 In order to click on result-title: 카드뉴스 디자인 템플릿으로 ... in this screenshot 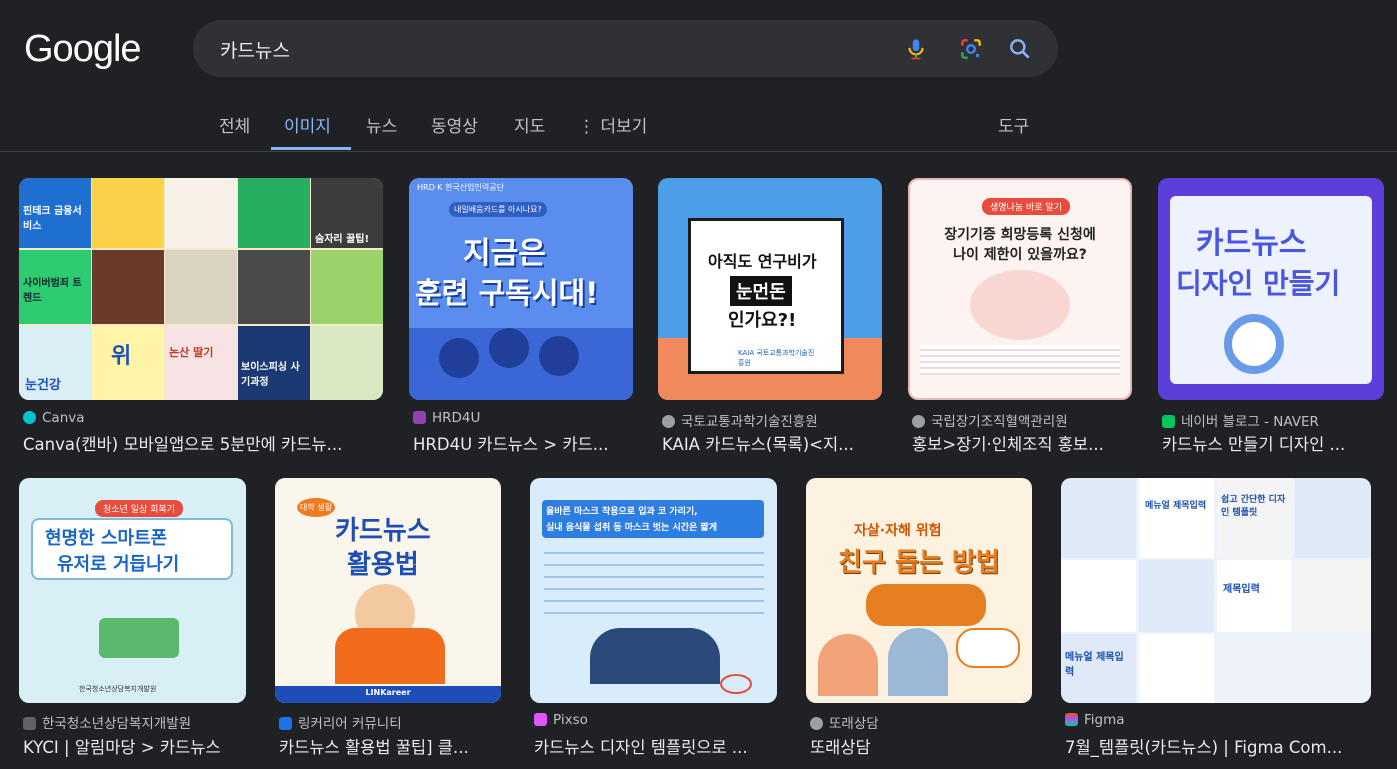, I will do `click(656, 746)`.